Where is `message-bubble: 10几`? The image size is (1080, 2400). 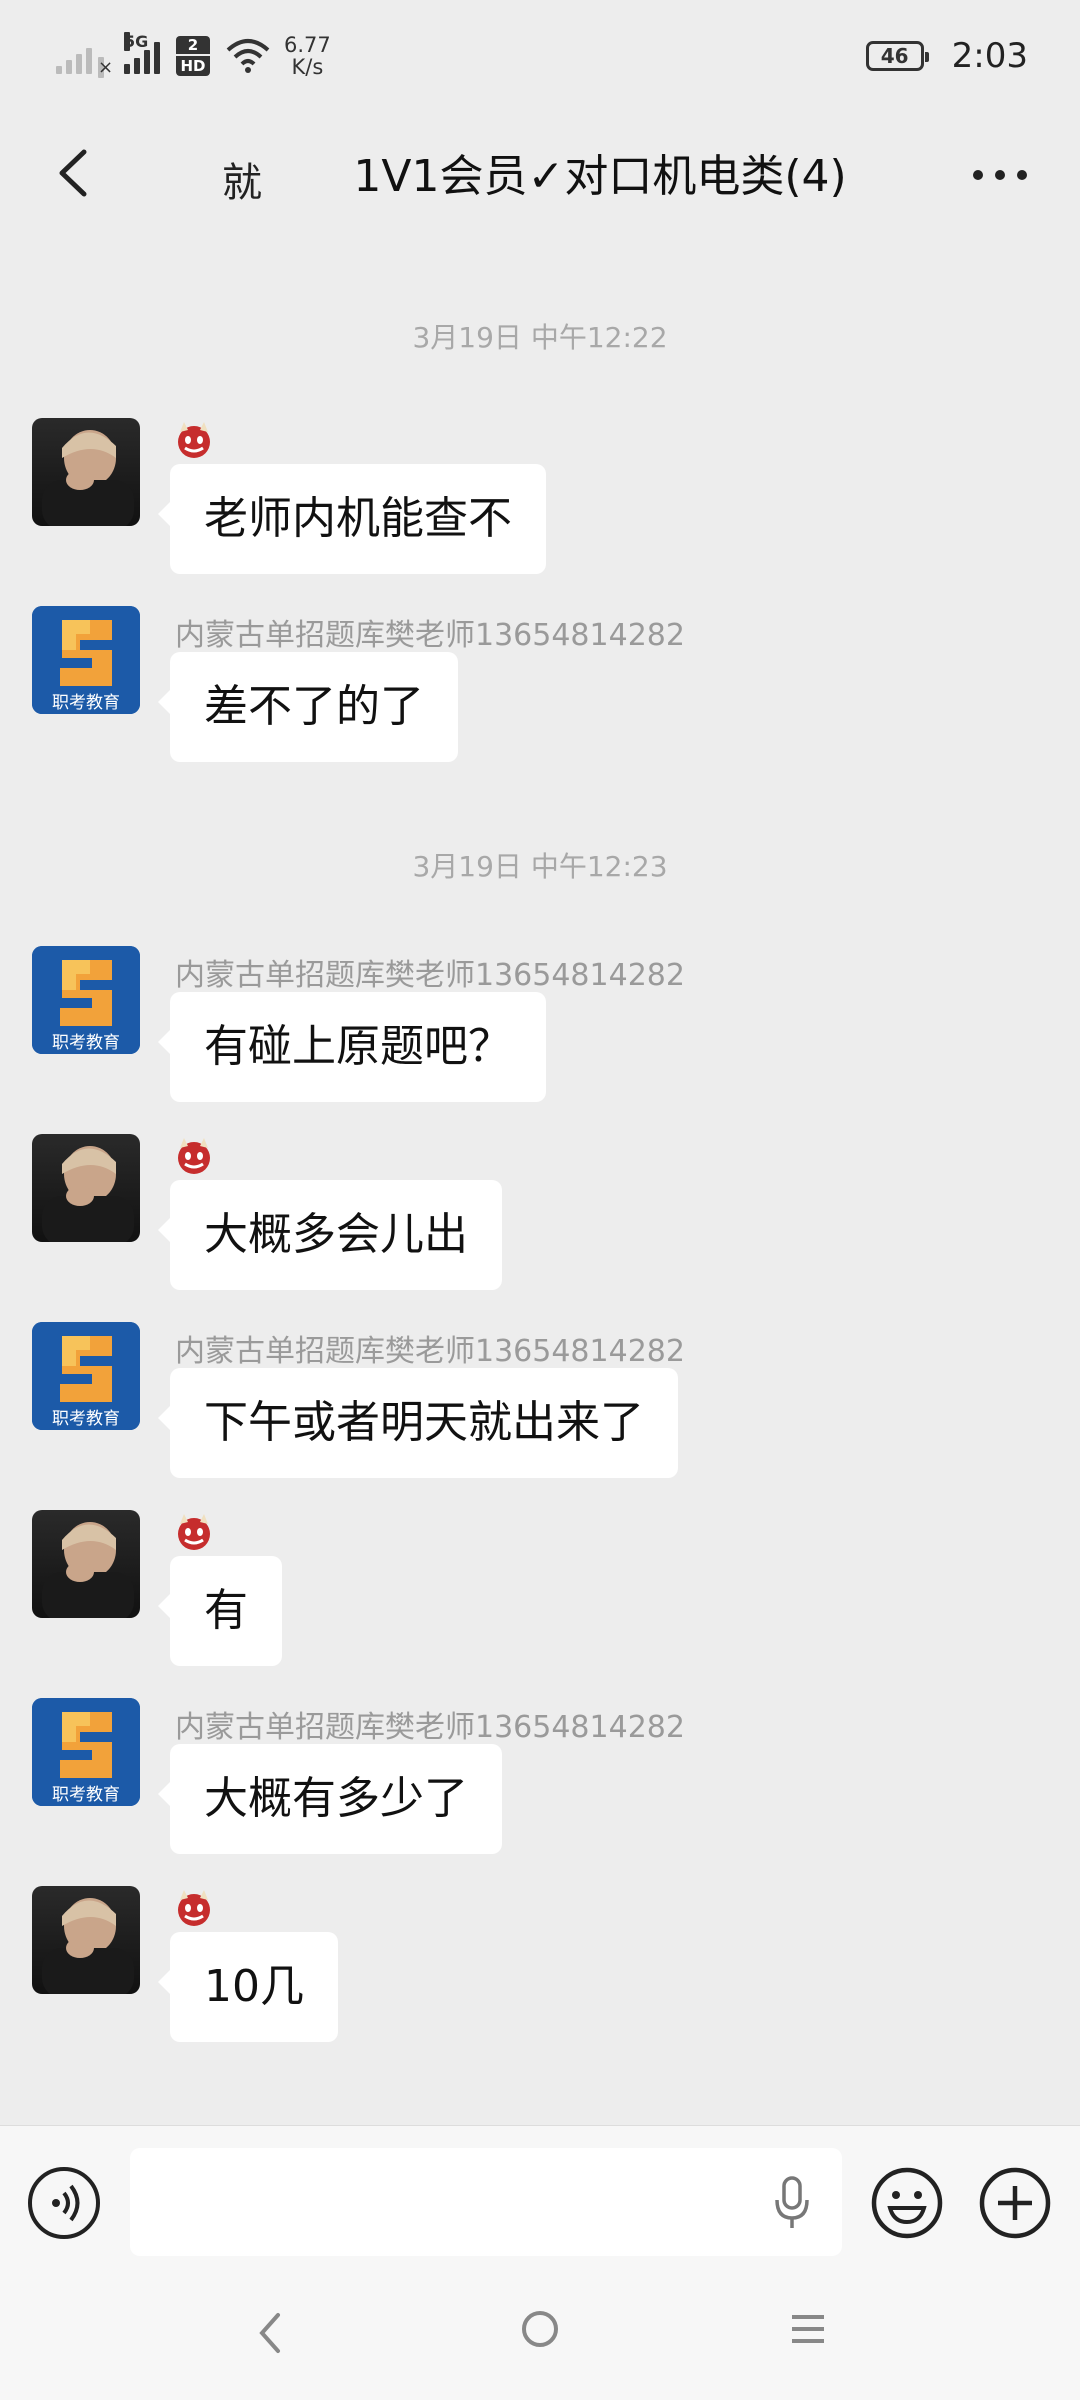
message-bubble: 10几 is located at coordinates (248, 1987).